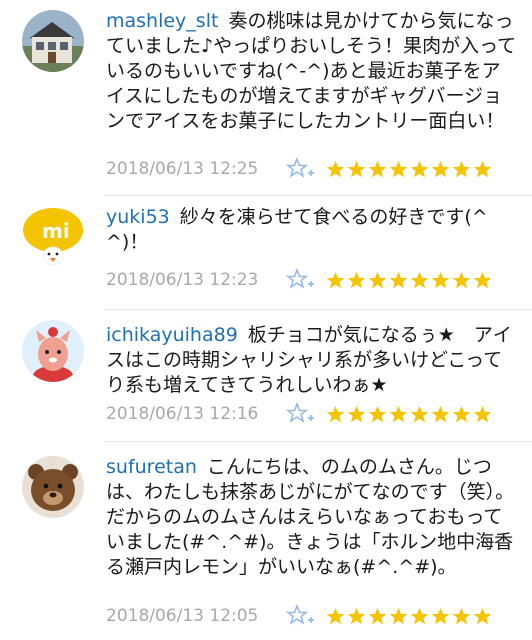 The width and height of the screenshot is (532, 640). I want to click on character-avatar-icon, so click(53, 351).